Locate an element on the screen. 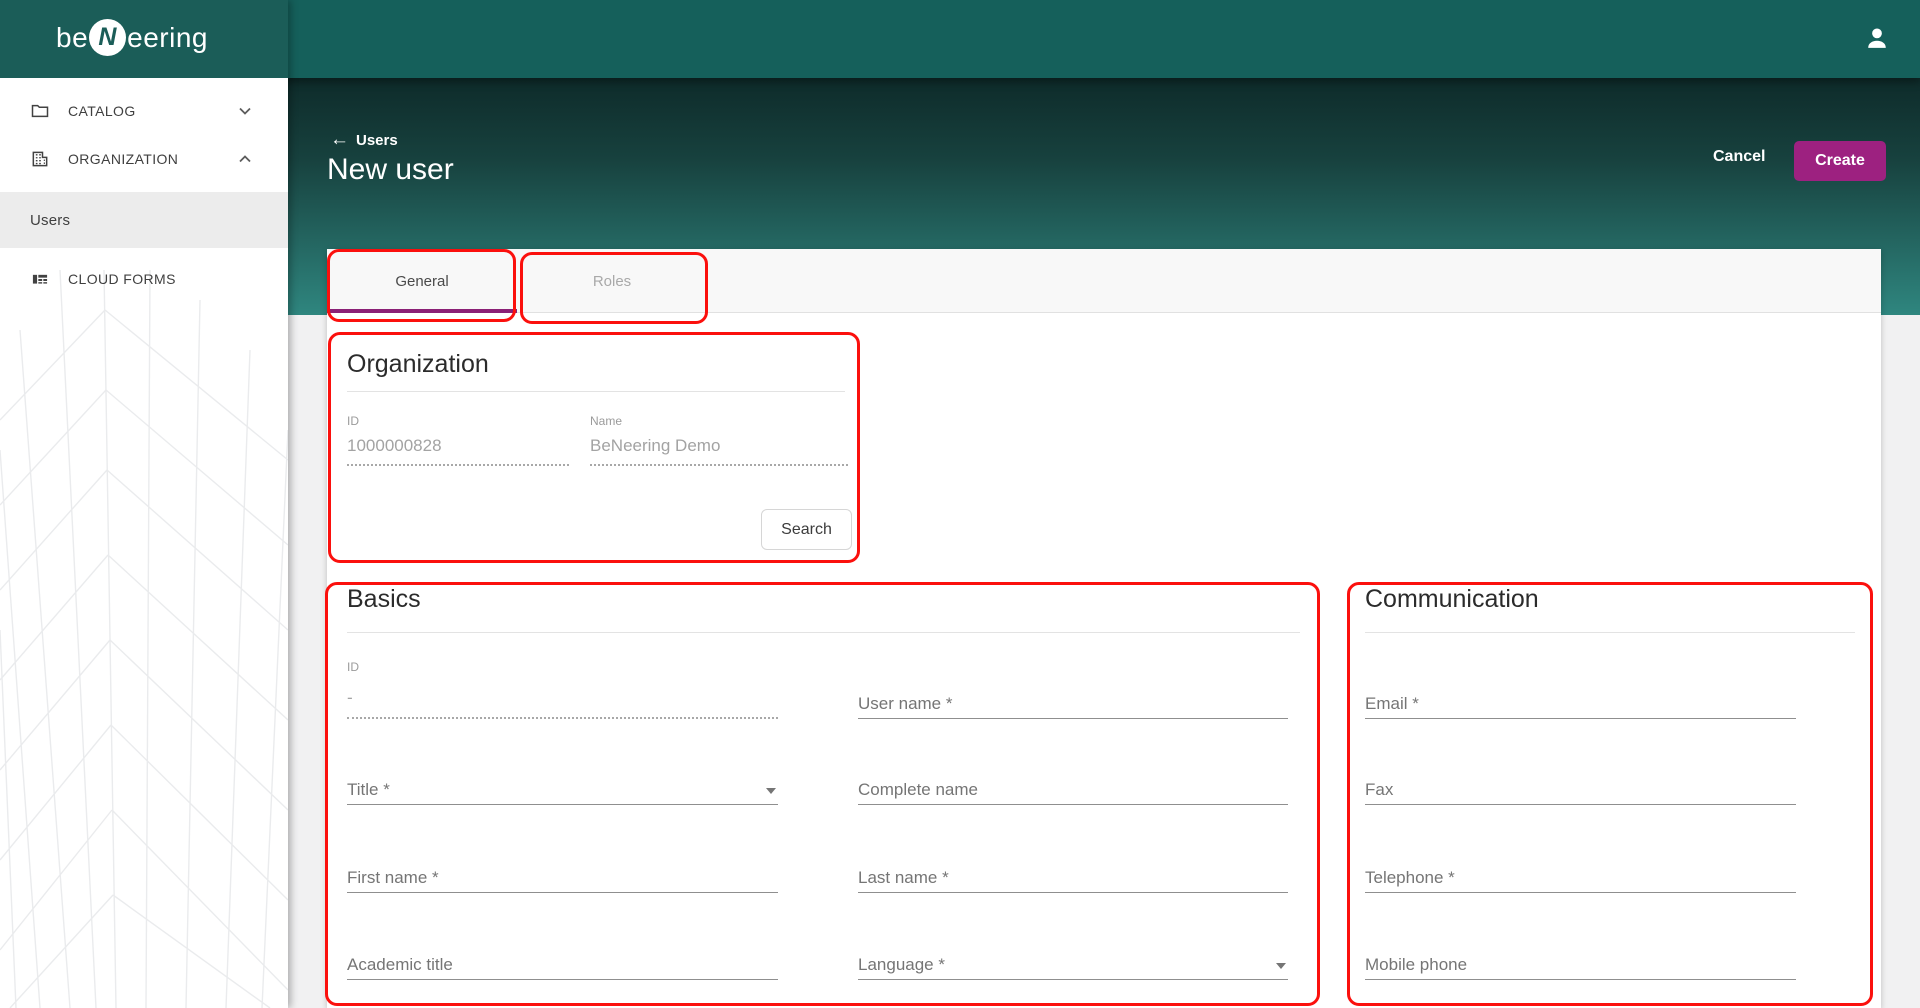 The width and height of the screenshot is (1920, 1008). mobile-phone-field: Mobile phone is located at coordinates (1580, 969).